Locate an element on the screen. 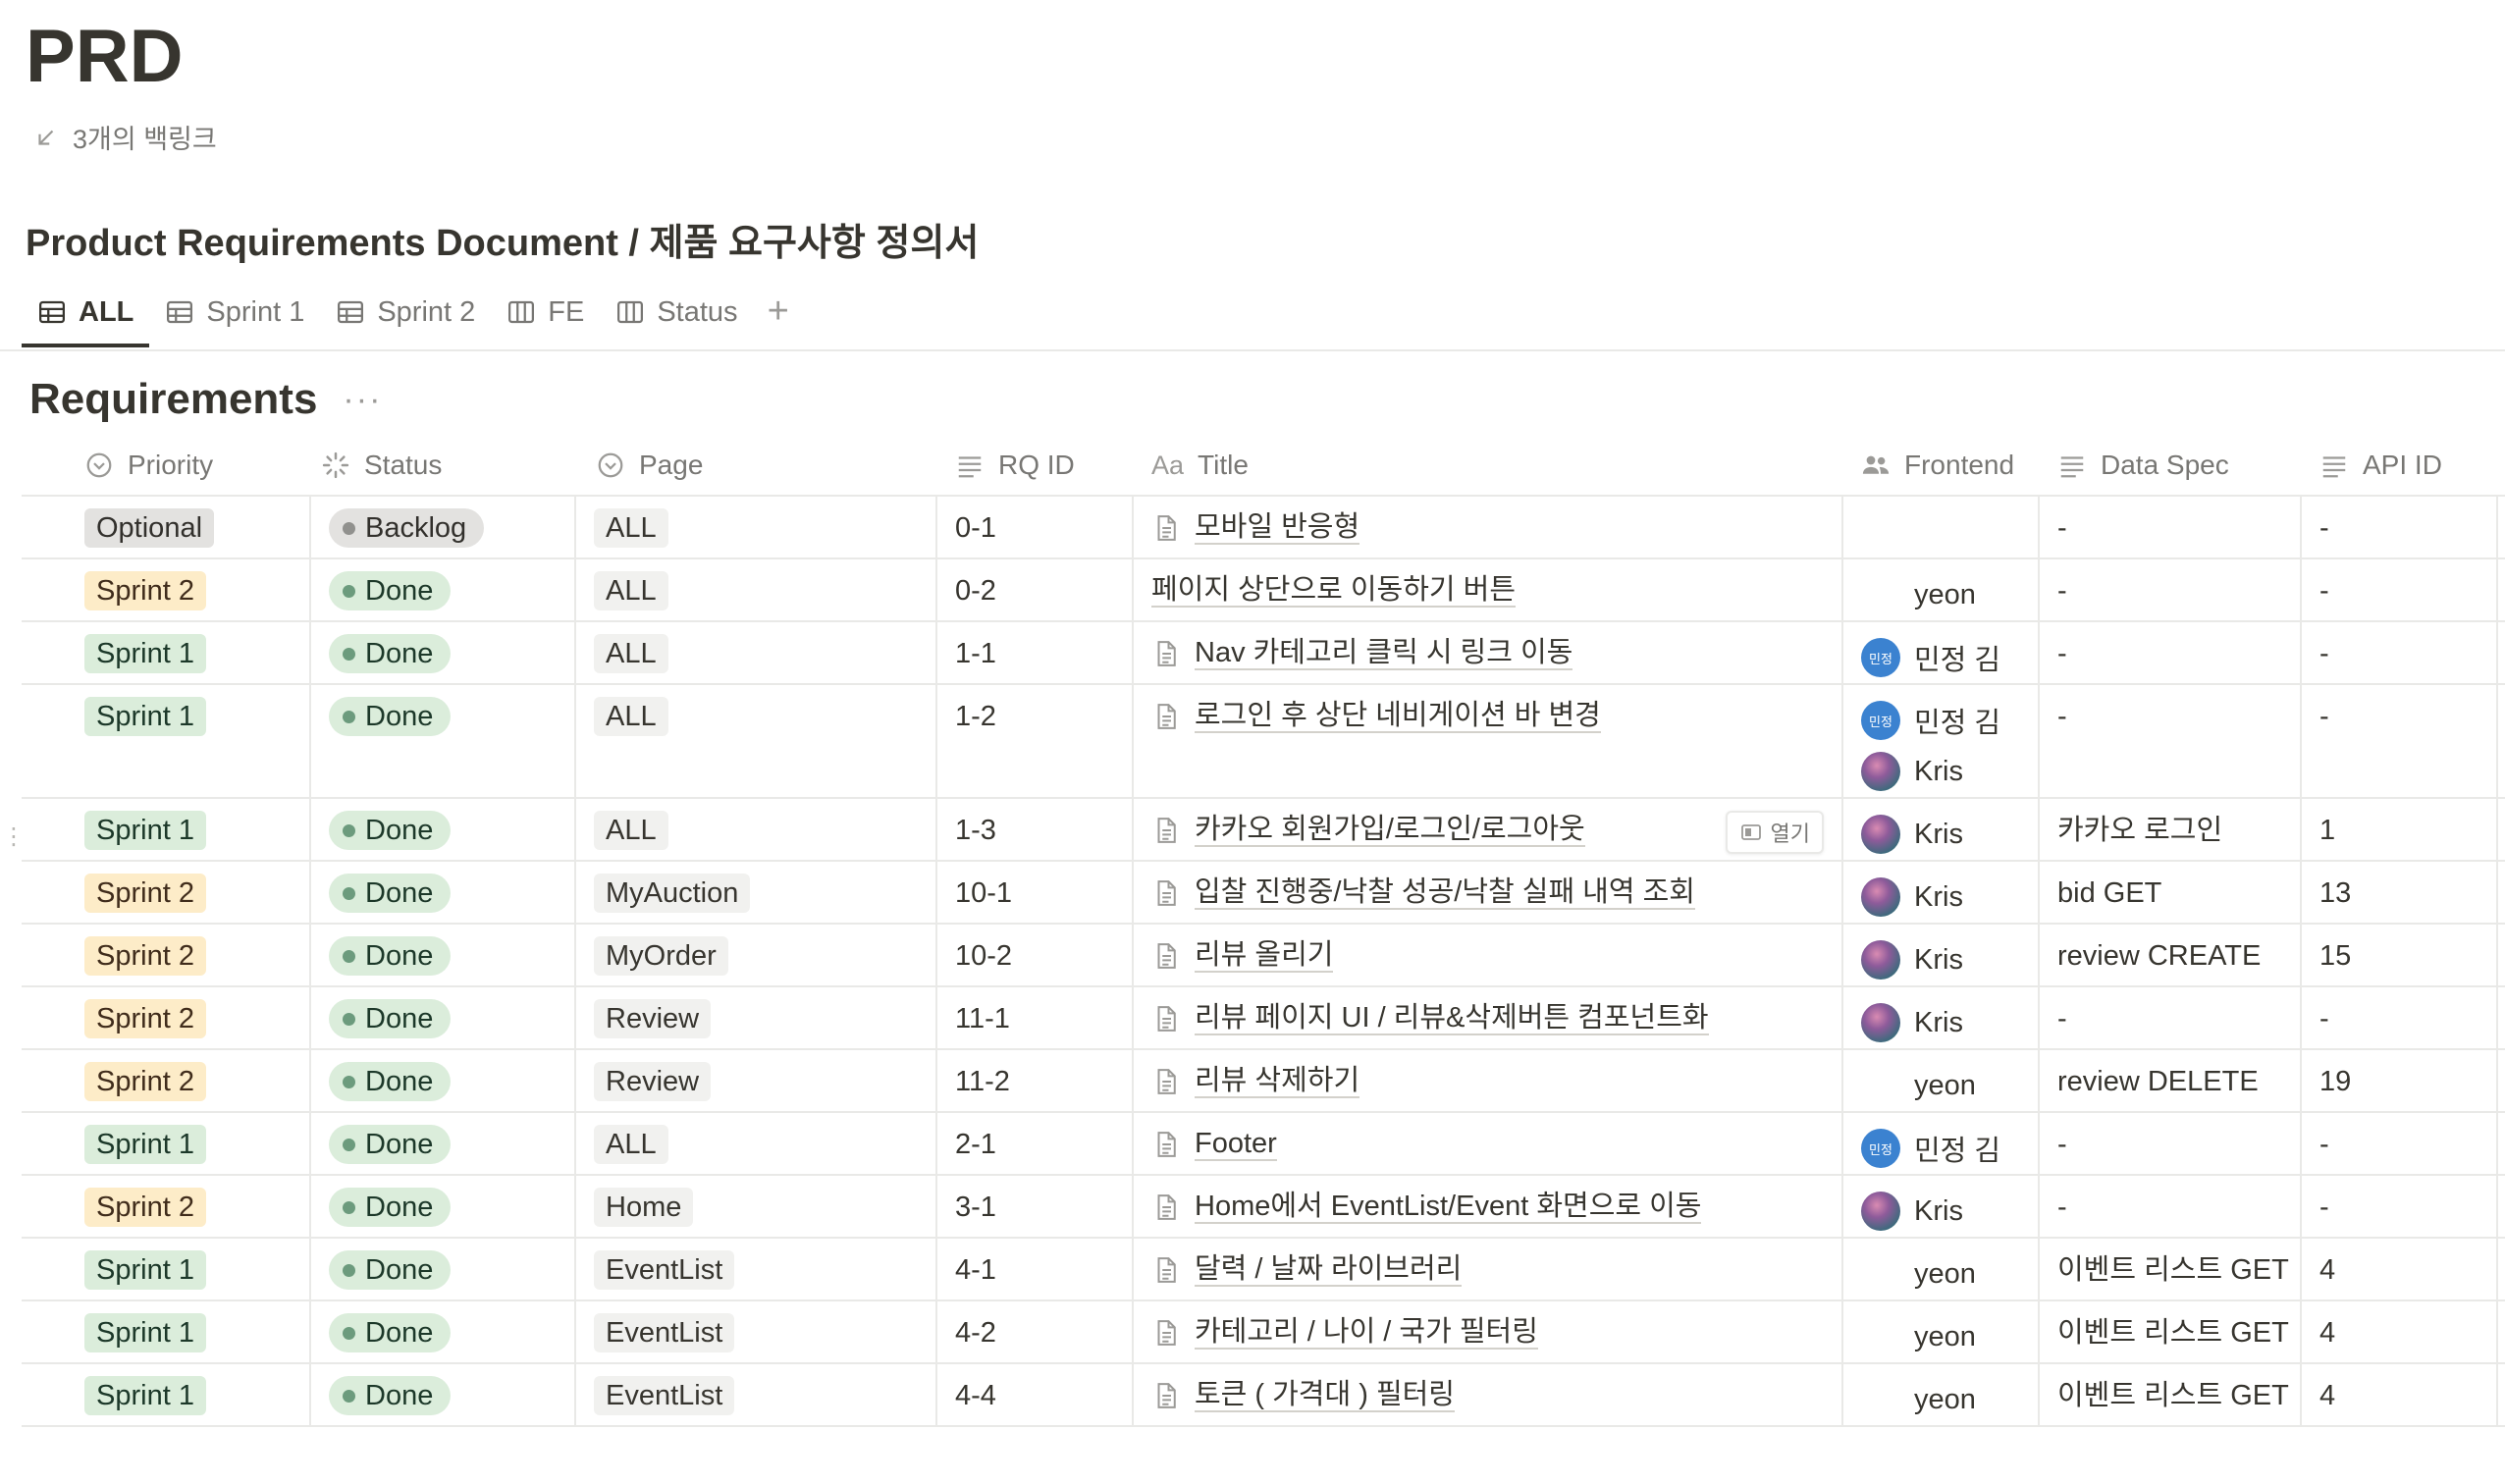 This screenshot has height=1484, width=2505. title-link: 페이지 상단으로 이동하기 버튼 is located at coordinates (1334, 591).